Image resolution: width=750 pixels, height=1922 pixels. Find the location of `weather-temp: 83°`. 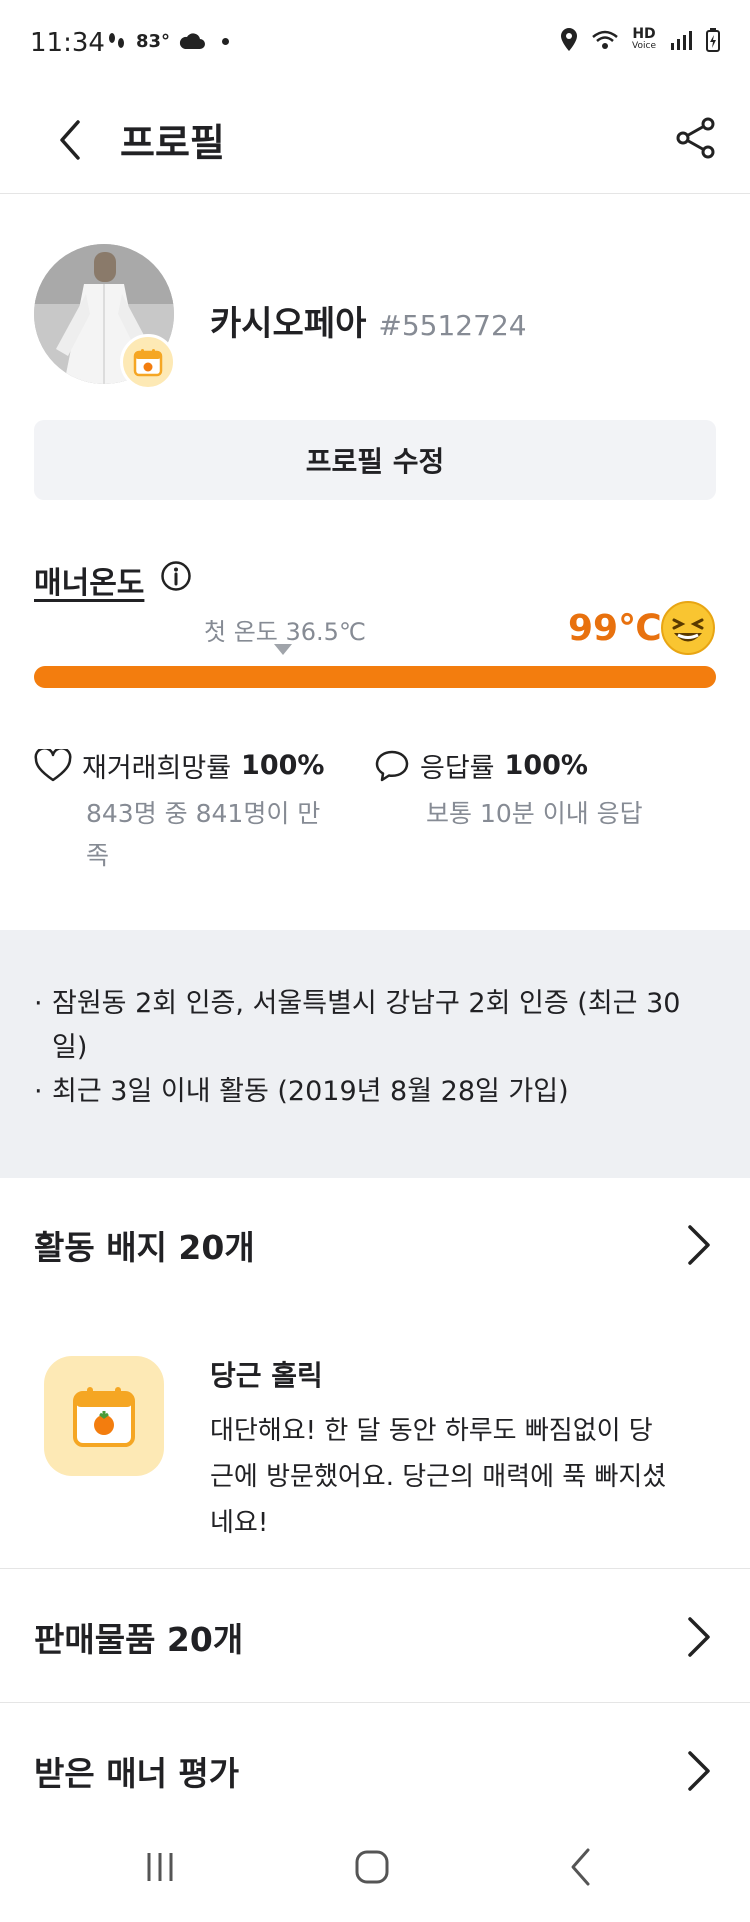

weather-temp: 83° is located at coordinates (153, 41).